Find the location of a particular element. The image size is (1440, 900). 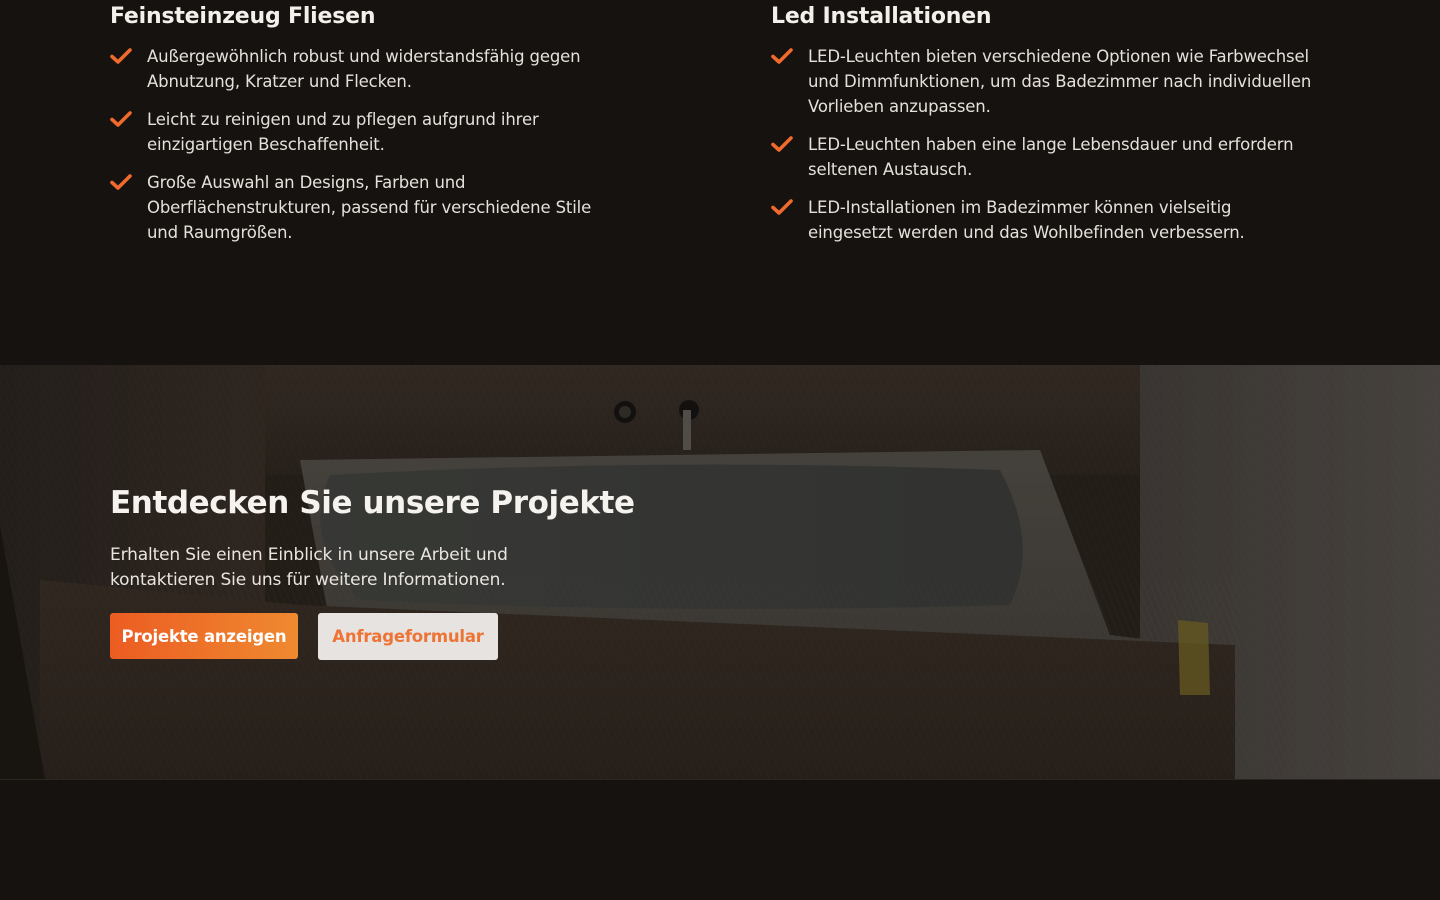

show-projects-button: Projekte anzeigen is located at coordinates (204, 636).